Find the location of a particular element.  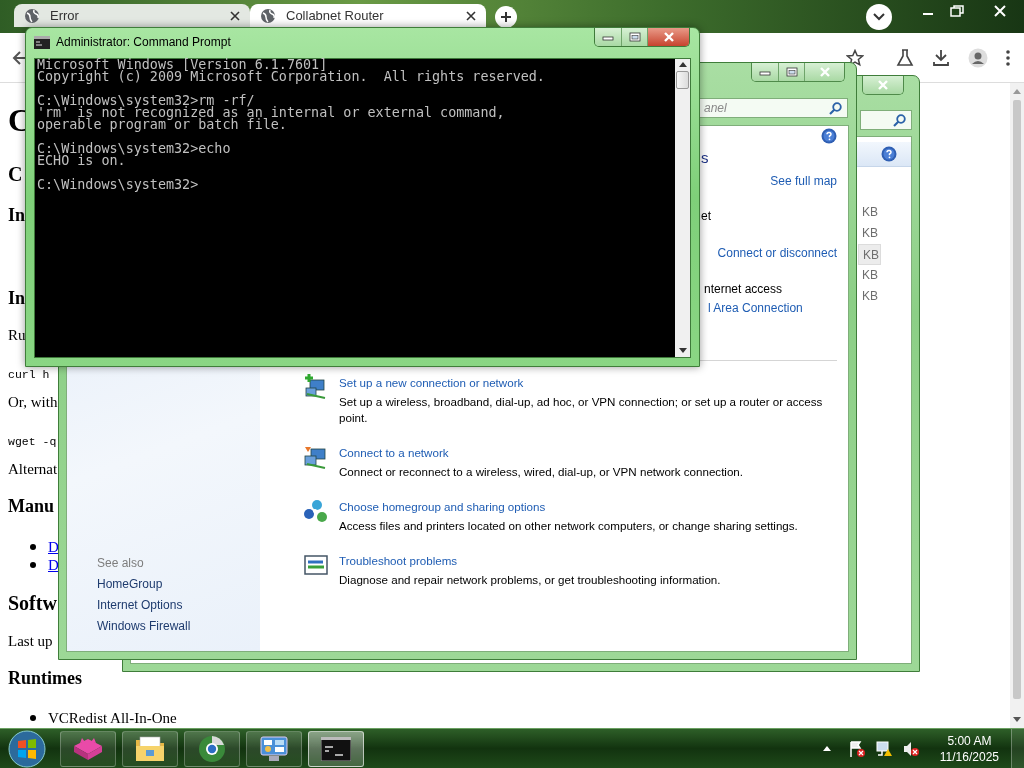

homegroup-icon is located at coordinates (316, 511).